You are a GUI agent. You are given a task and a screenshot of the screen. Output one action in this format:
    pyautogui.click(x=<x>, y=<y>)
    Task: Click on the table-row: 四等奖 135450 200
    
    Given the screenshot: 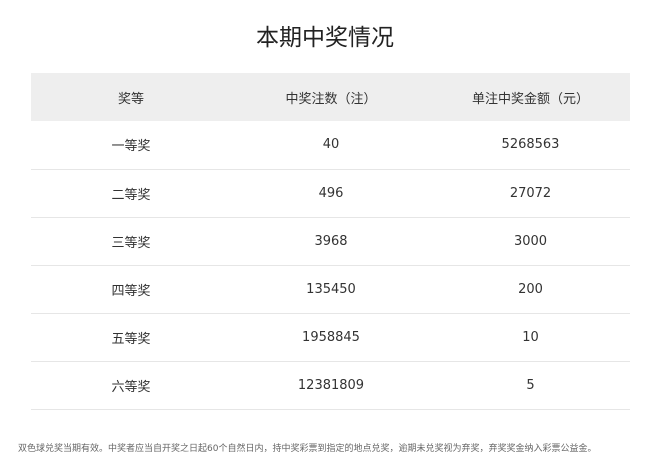 What is the action you would take?
    pyautogui.click(x=330, y=289)
    